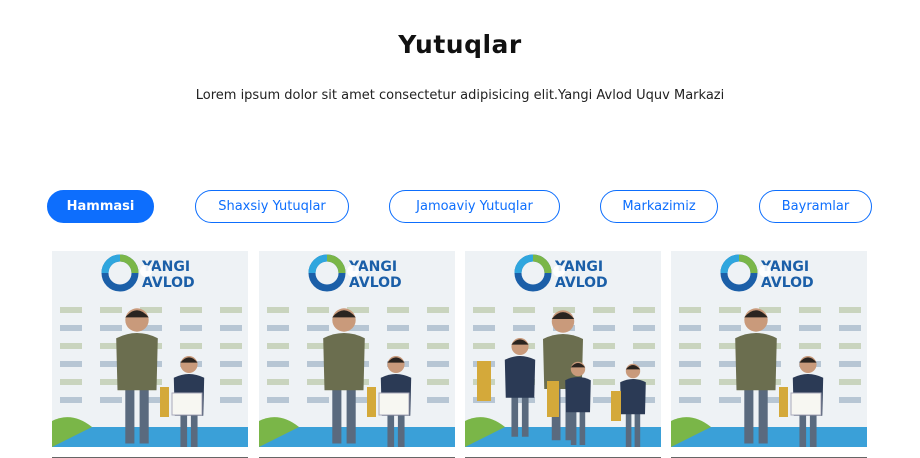 The height and width of the screenshot is (458, 920). What do you see at coordinates (815, 206) in the screenshot?
I see `filter-tab-bayramlar: Bayramlar` at bounding box center [815, 206].